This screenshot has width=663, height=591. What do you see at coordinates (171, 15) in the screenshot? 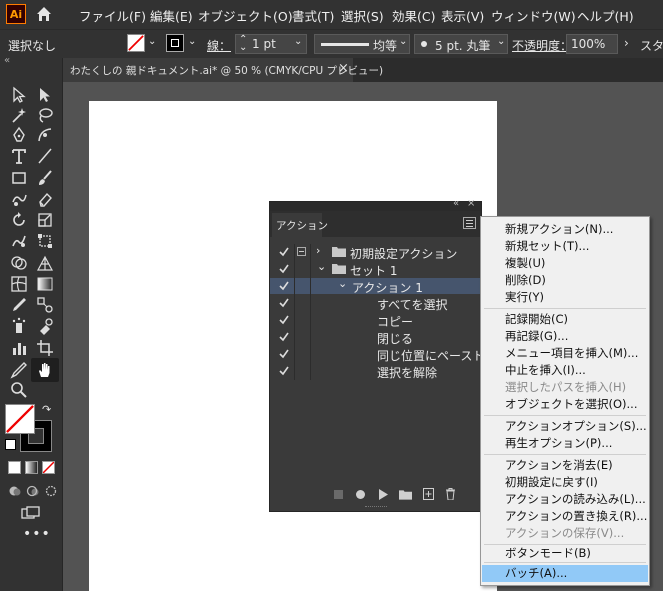
I see `menu-edit: 編集(E)` at bounding box center [171, 15].